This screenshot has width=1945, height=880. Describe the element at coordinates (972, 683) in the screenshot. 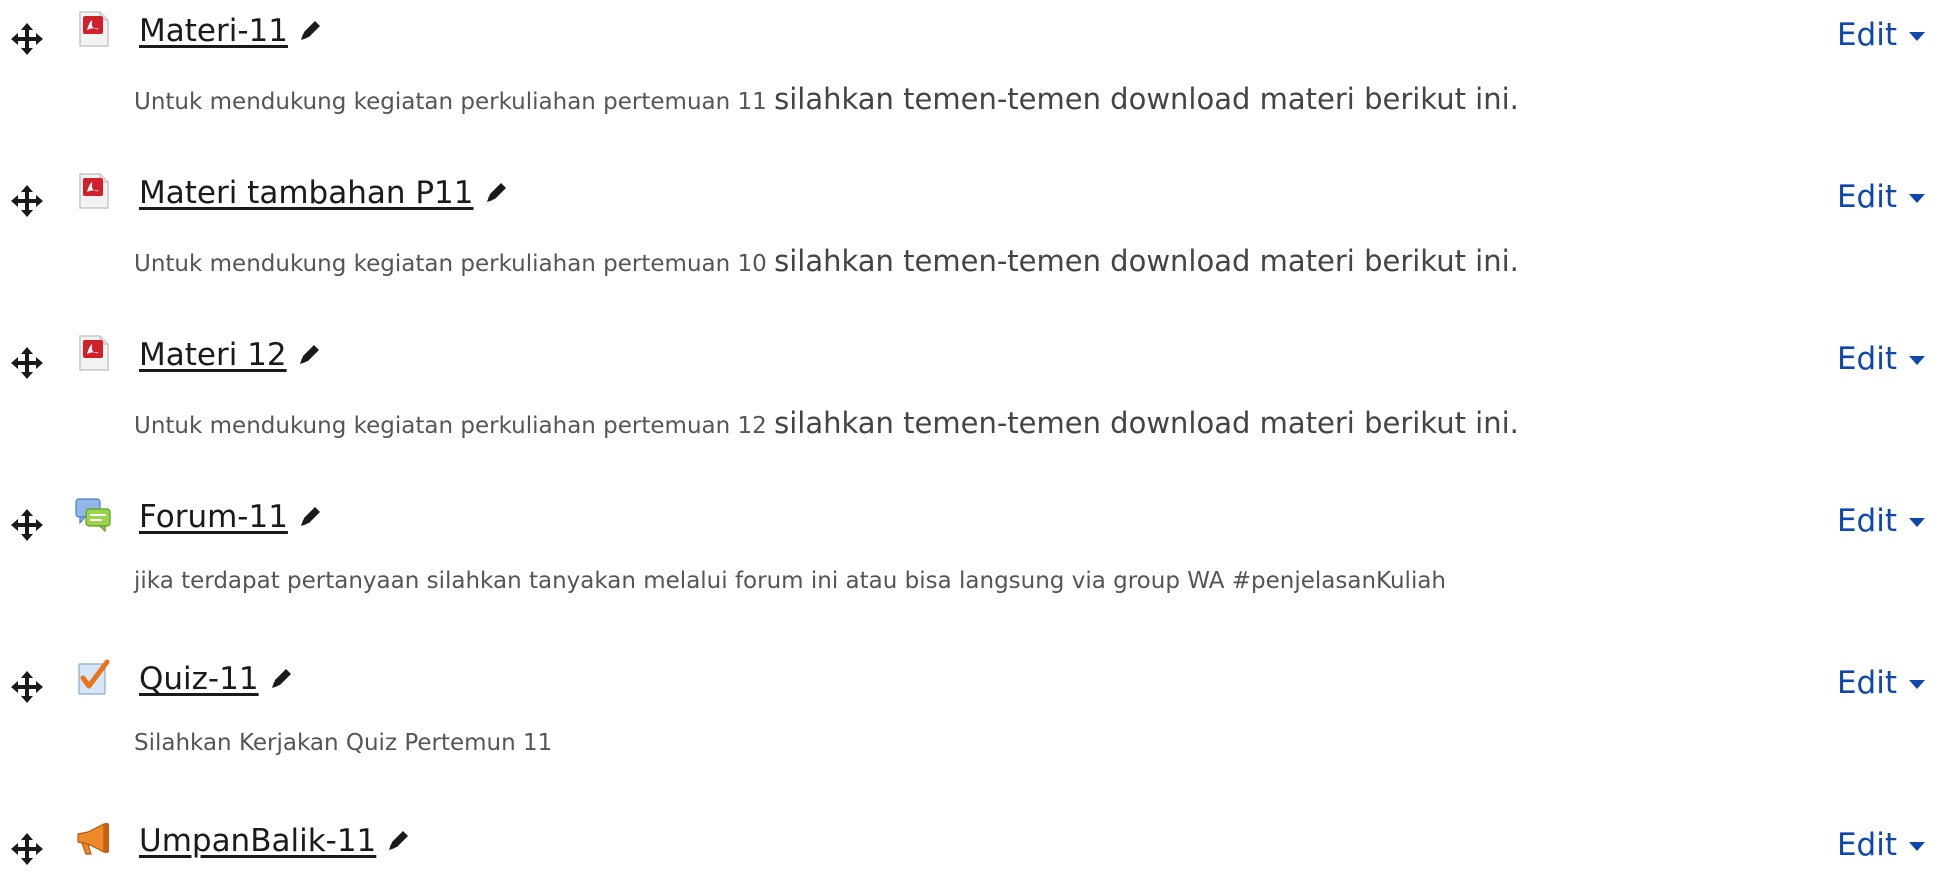

I see `activity-header: Quiz-11 Edit` at that location.